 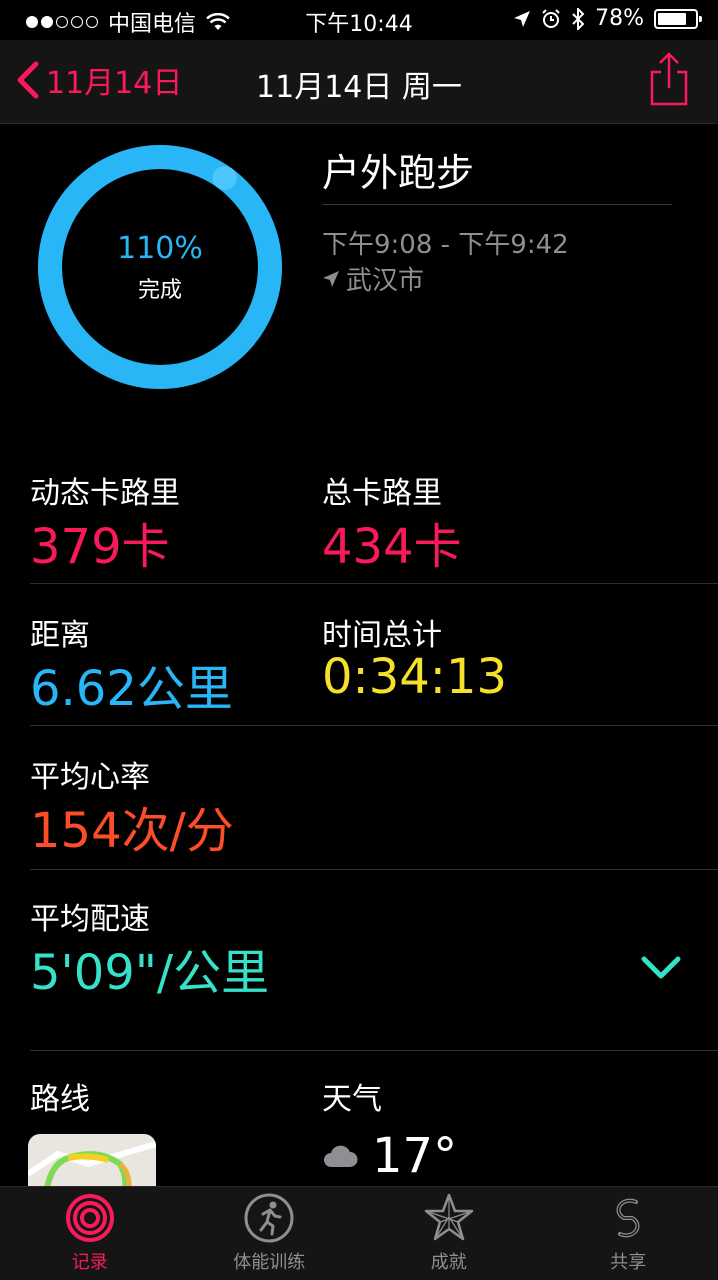 What do you see at coordinates (415, 1156) in the screenshot?
I see `temperature: 17°` at bounding box center [415, 1156].